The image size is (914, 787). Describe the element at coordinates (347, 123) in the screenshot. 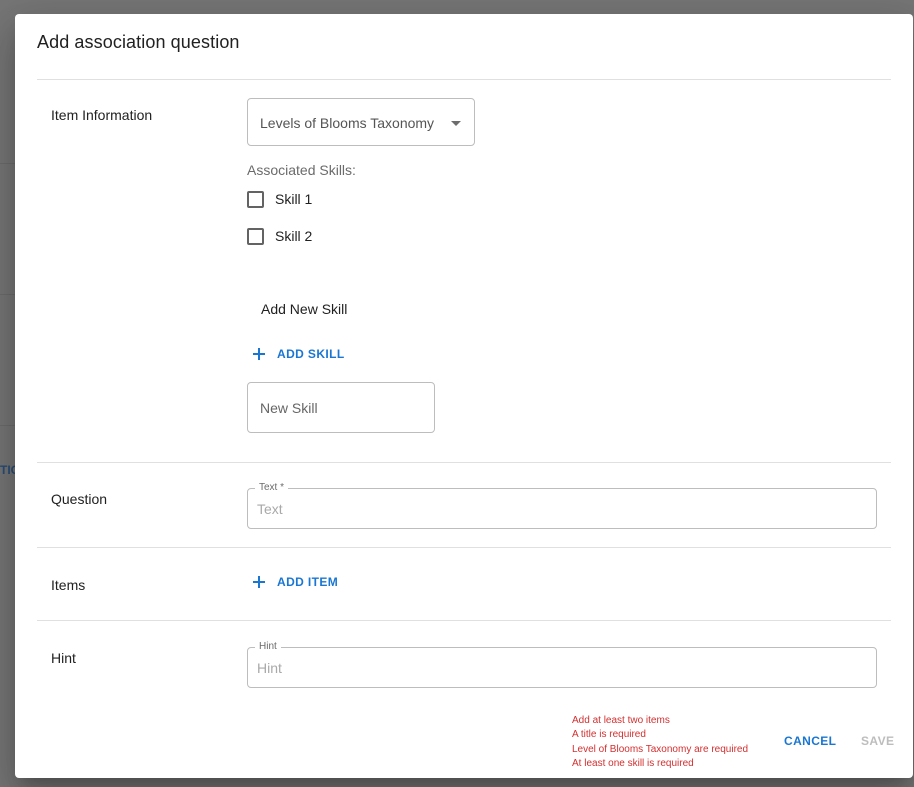

I see `select-value: Levels of Blooms Taxonomy` at that location.